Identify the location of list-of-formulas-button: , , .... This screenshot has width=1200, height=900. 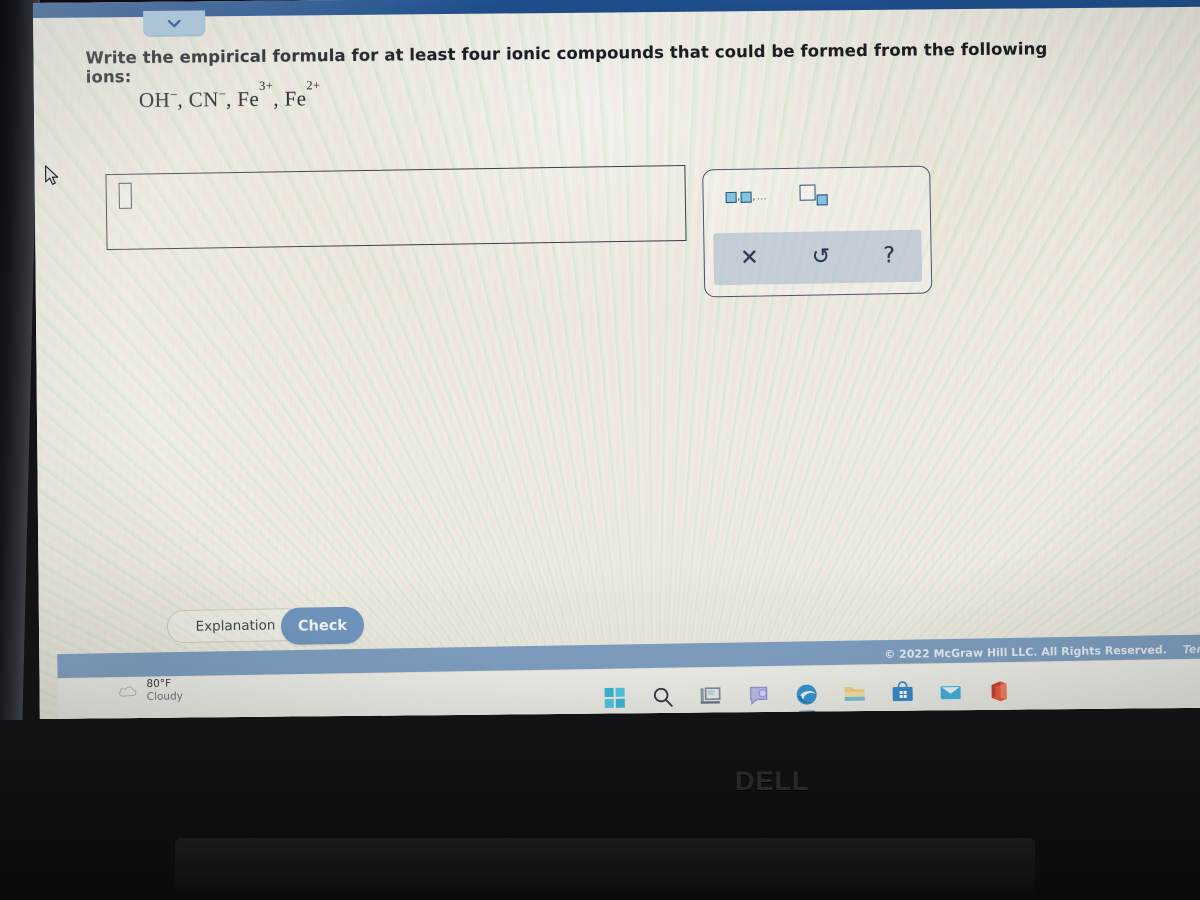
(746, 197).